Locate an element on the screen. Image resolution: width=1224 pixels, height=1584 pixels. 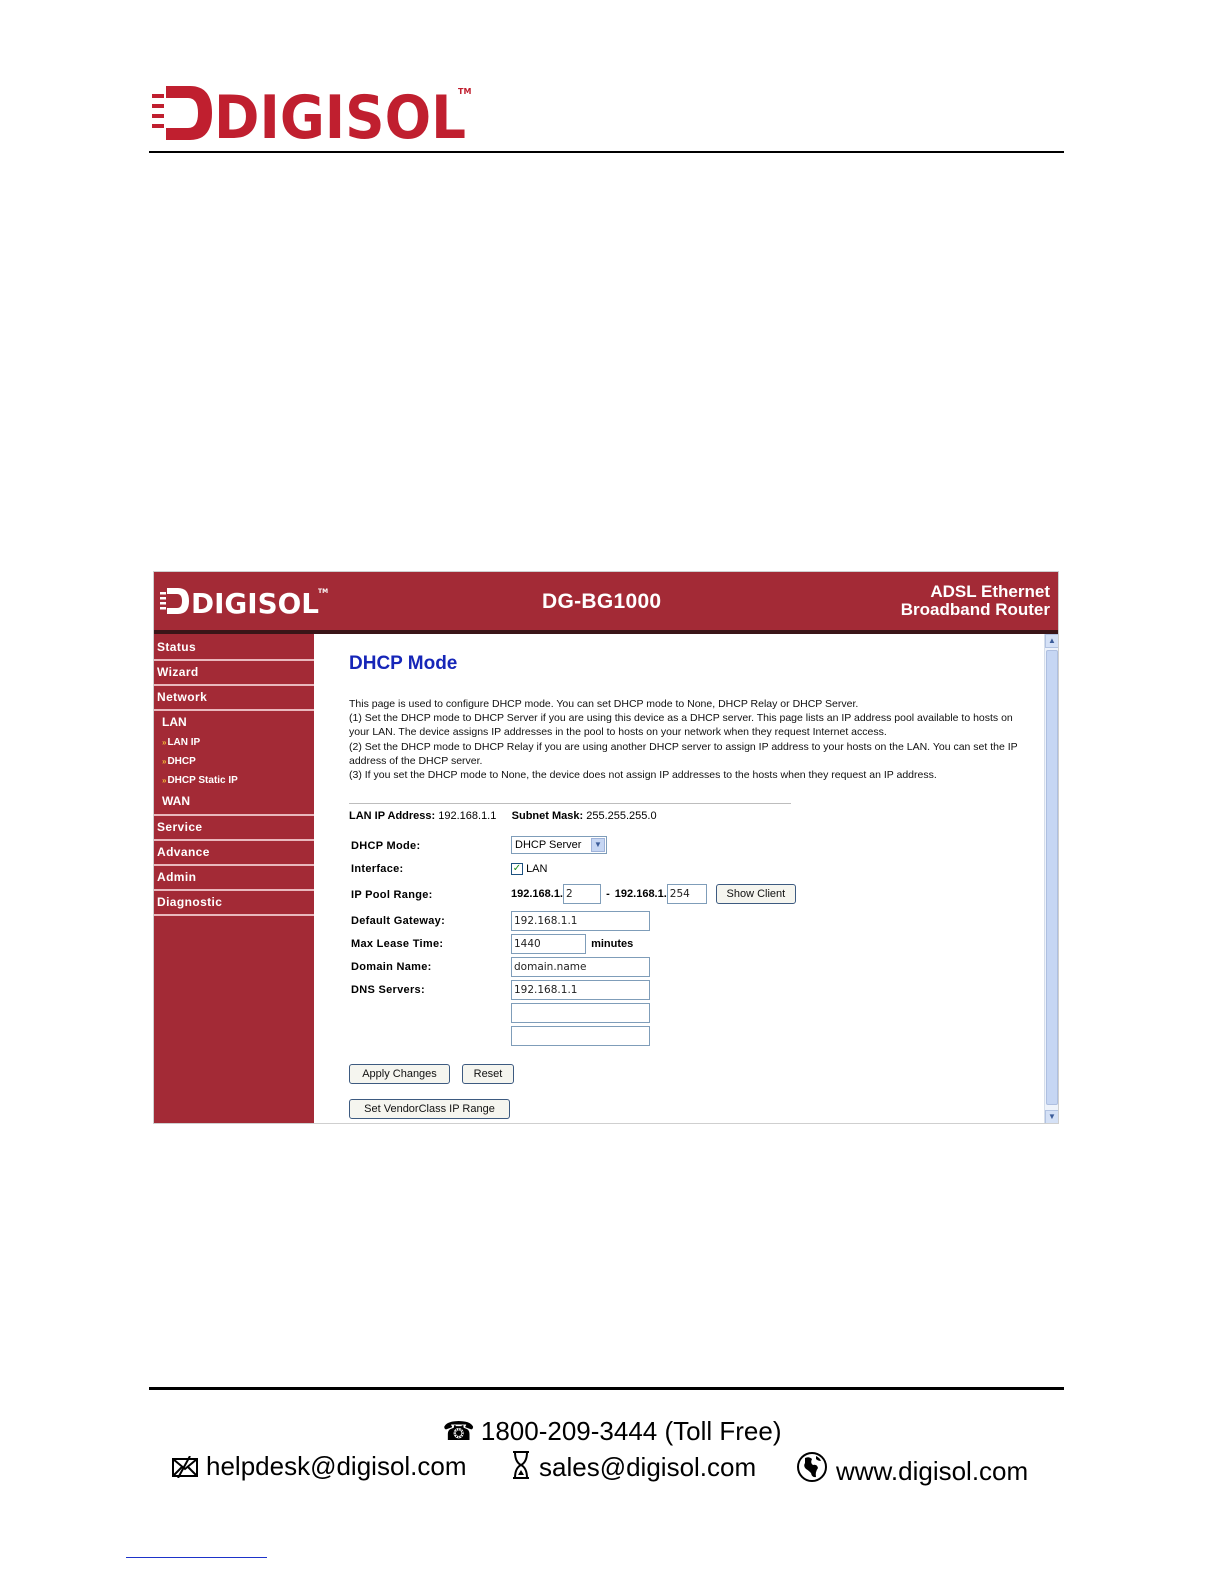
network-submenu: LAN »LAN IP »DHCP »DHCP Static IP WAN is located at coordinates (234, 763).